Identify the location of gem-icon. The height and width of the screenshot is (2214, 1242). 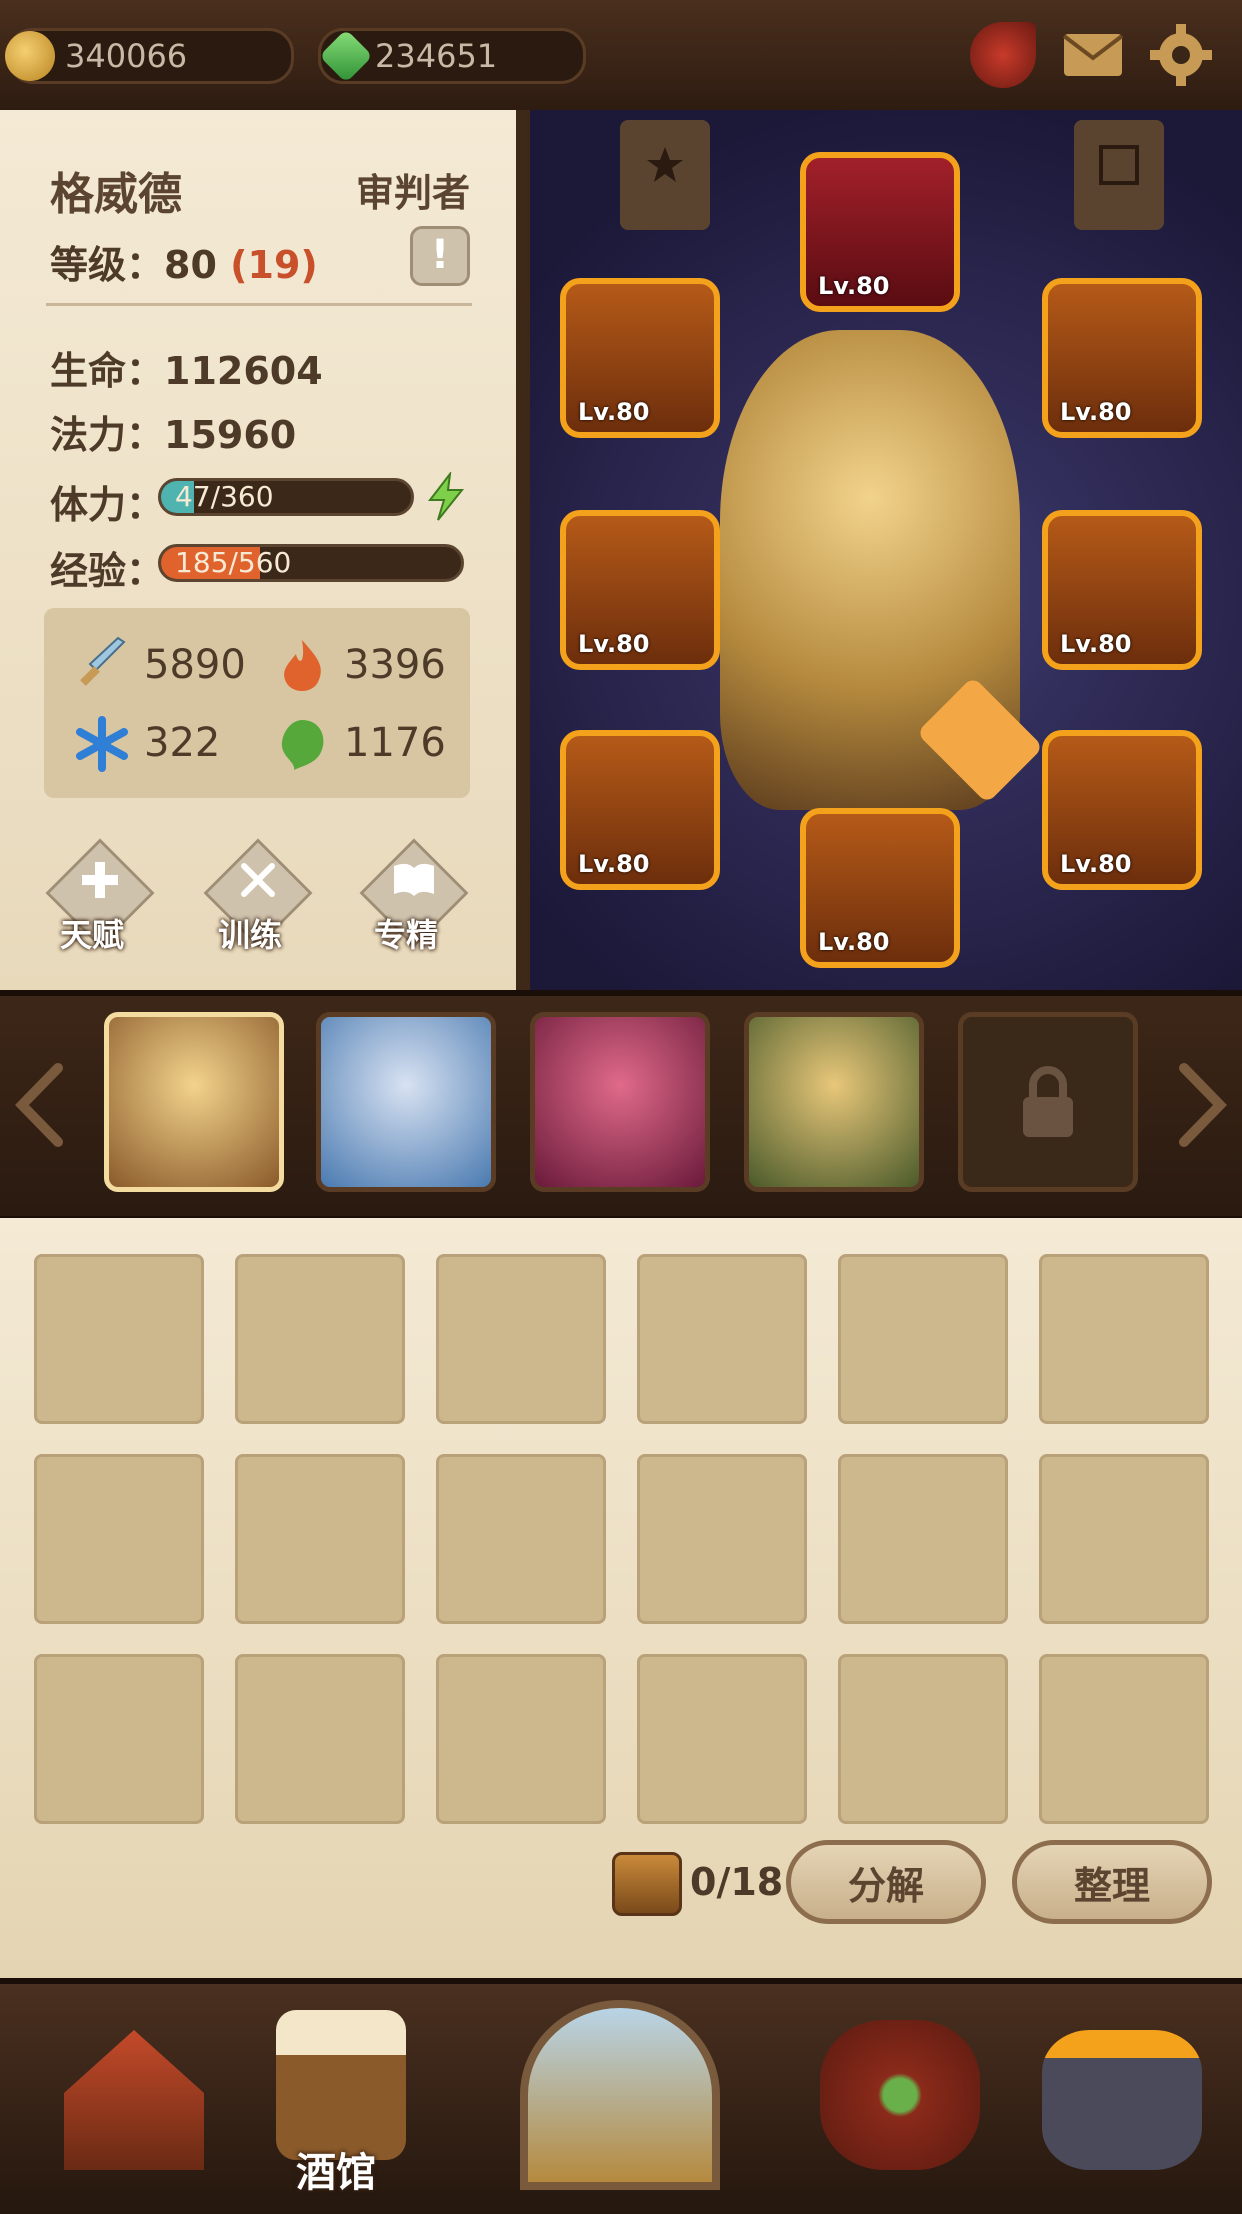
(346, 56).